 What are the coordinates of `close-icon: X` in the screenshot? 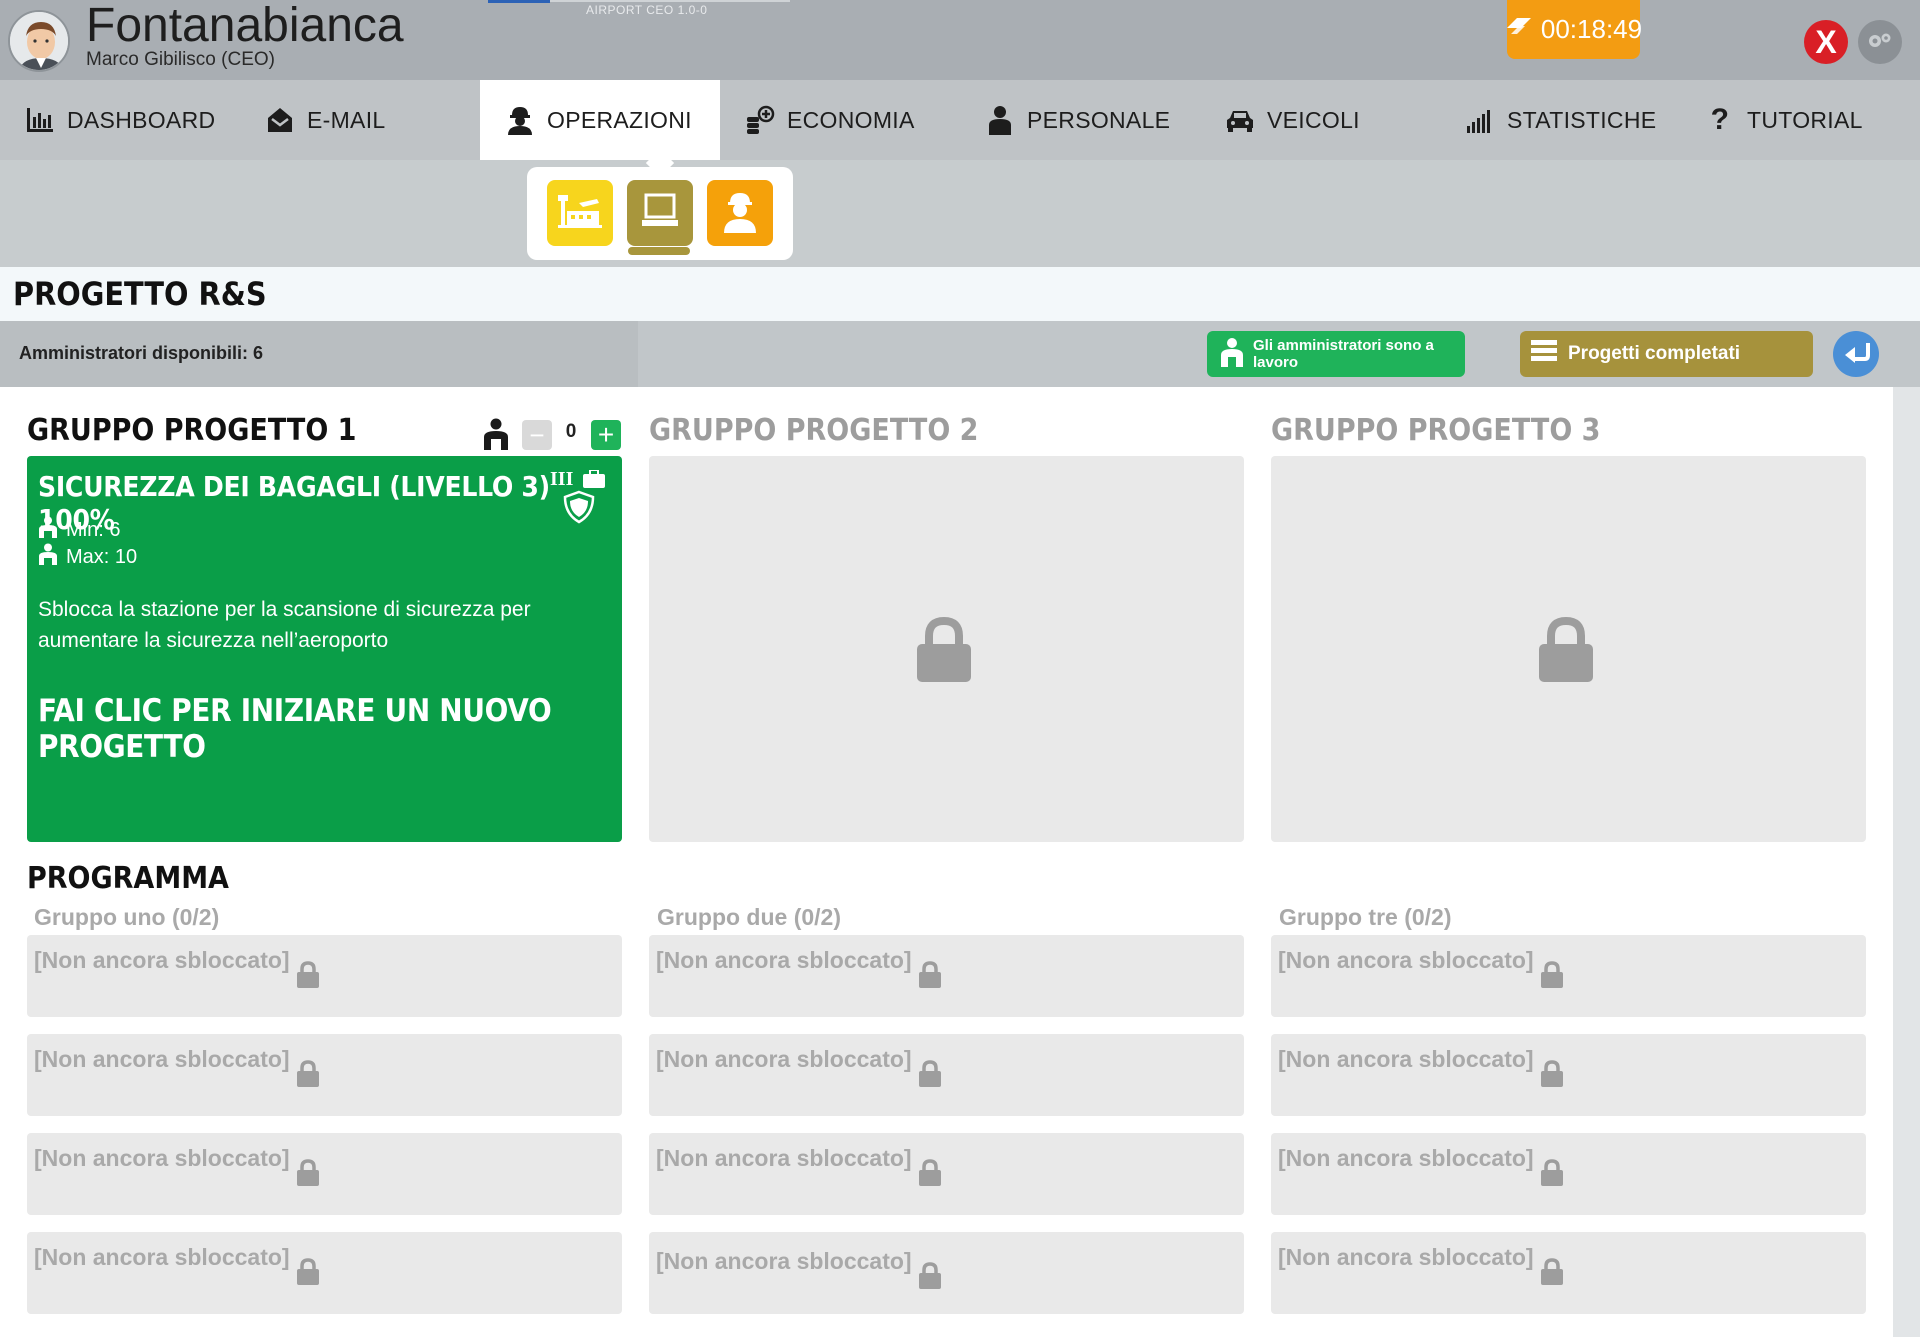 It's located at (1826, 41).